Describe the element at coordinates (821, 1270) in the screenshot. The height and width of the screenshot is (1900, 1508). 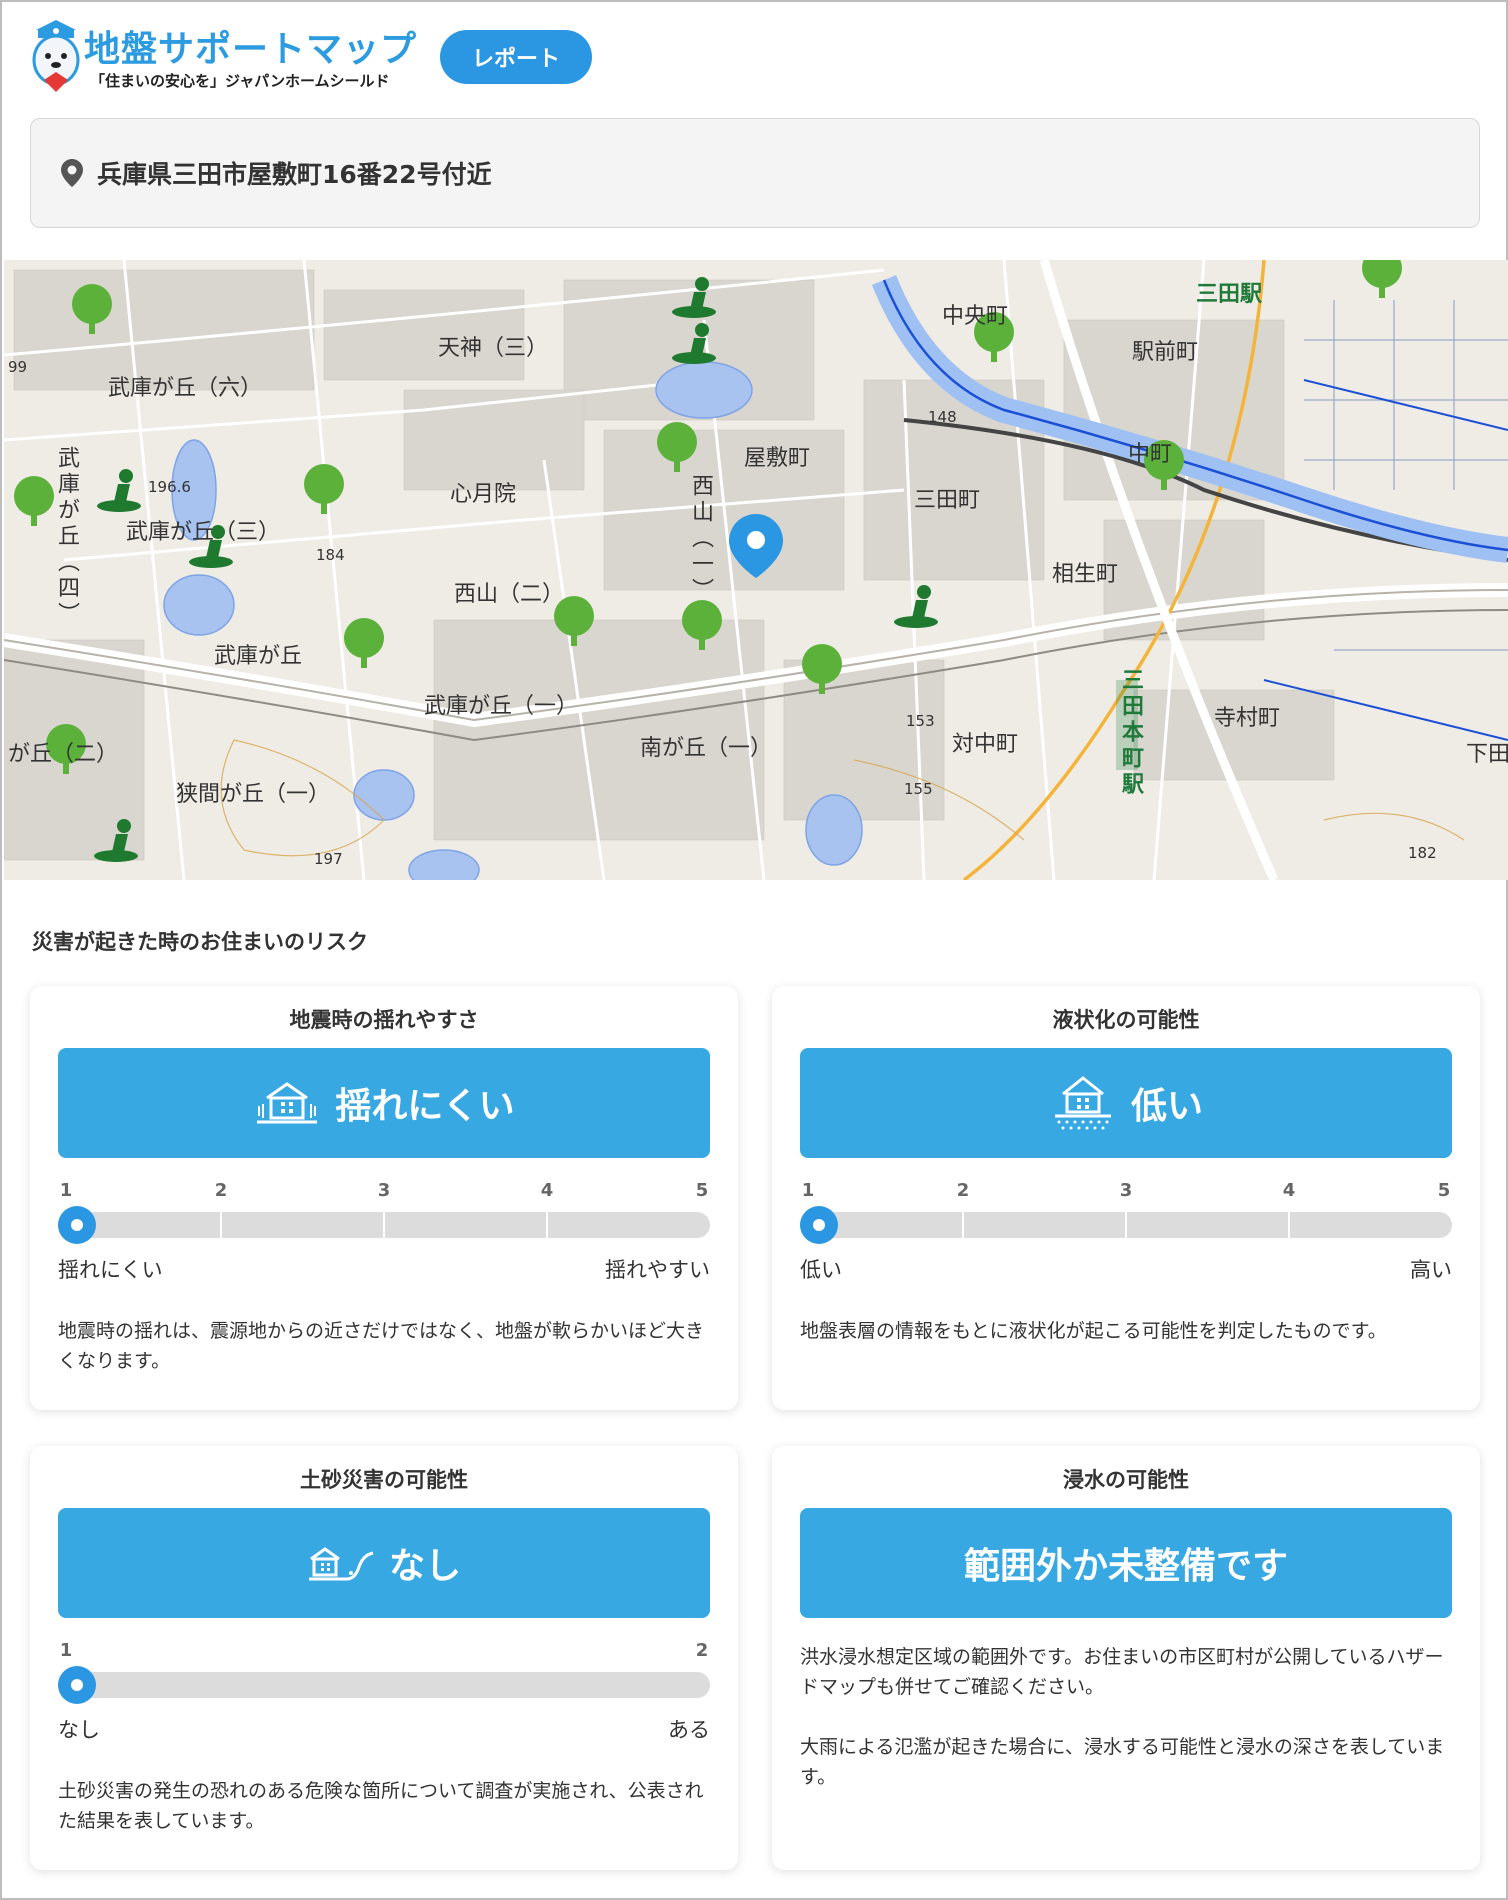
I see `scale-min-label: 低い` at that location.